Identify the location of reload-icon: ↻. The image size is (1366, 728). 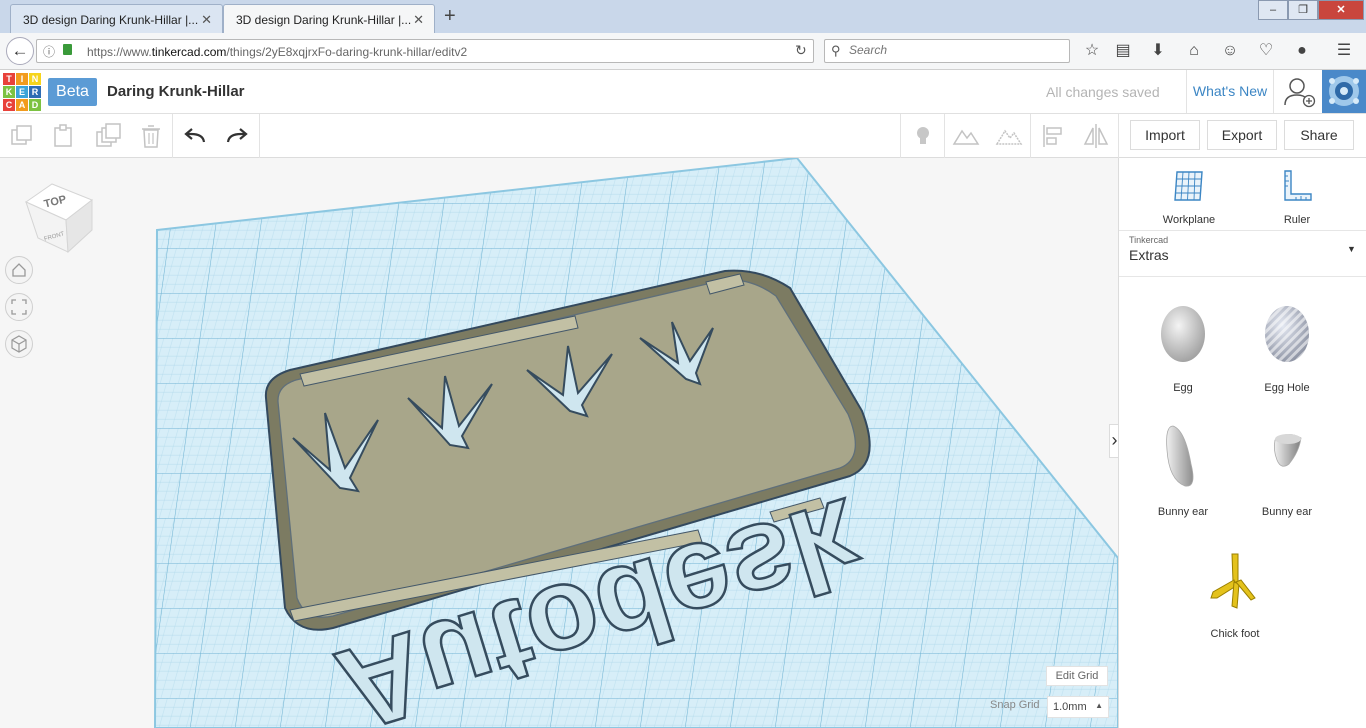
(801, 50).